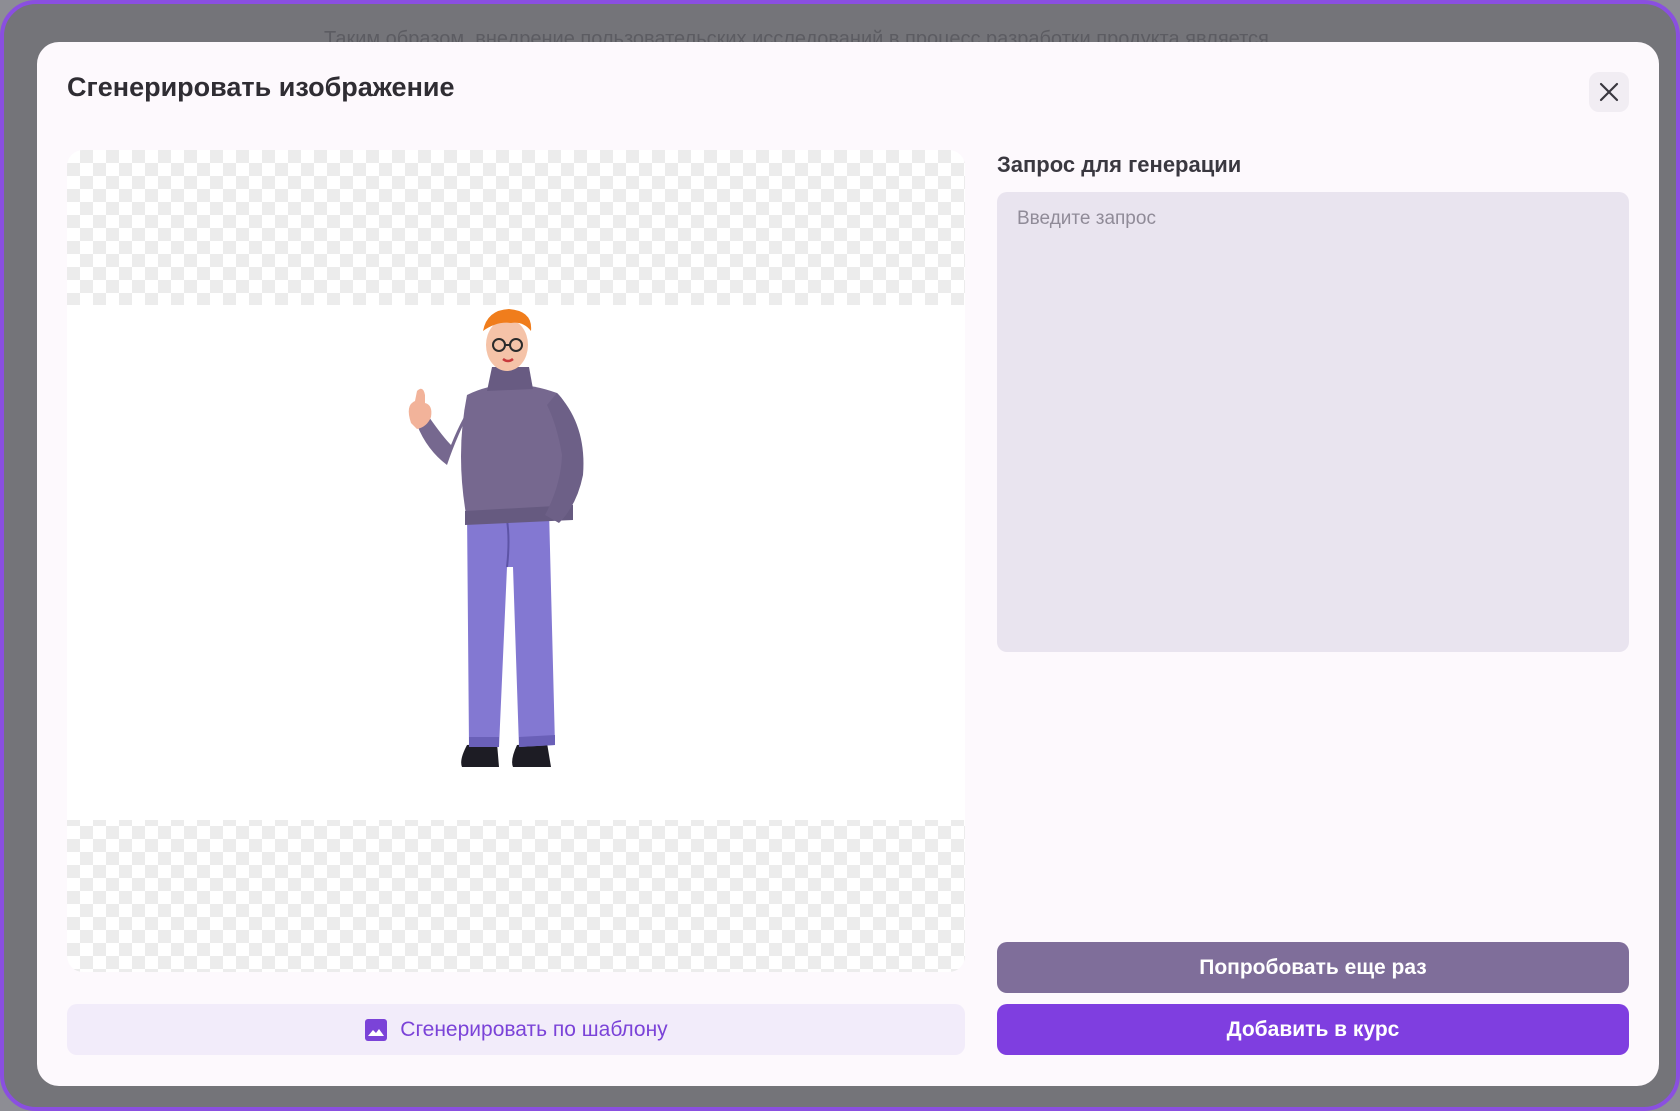 This screenshot has width=1680, height=1111. What do you see at coordinates (496, 538) in the screenshot?
I see `person-illustration` at bounding box center [496, 538].